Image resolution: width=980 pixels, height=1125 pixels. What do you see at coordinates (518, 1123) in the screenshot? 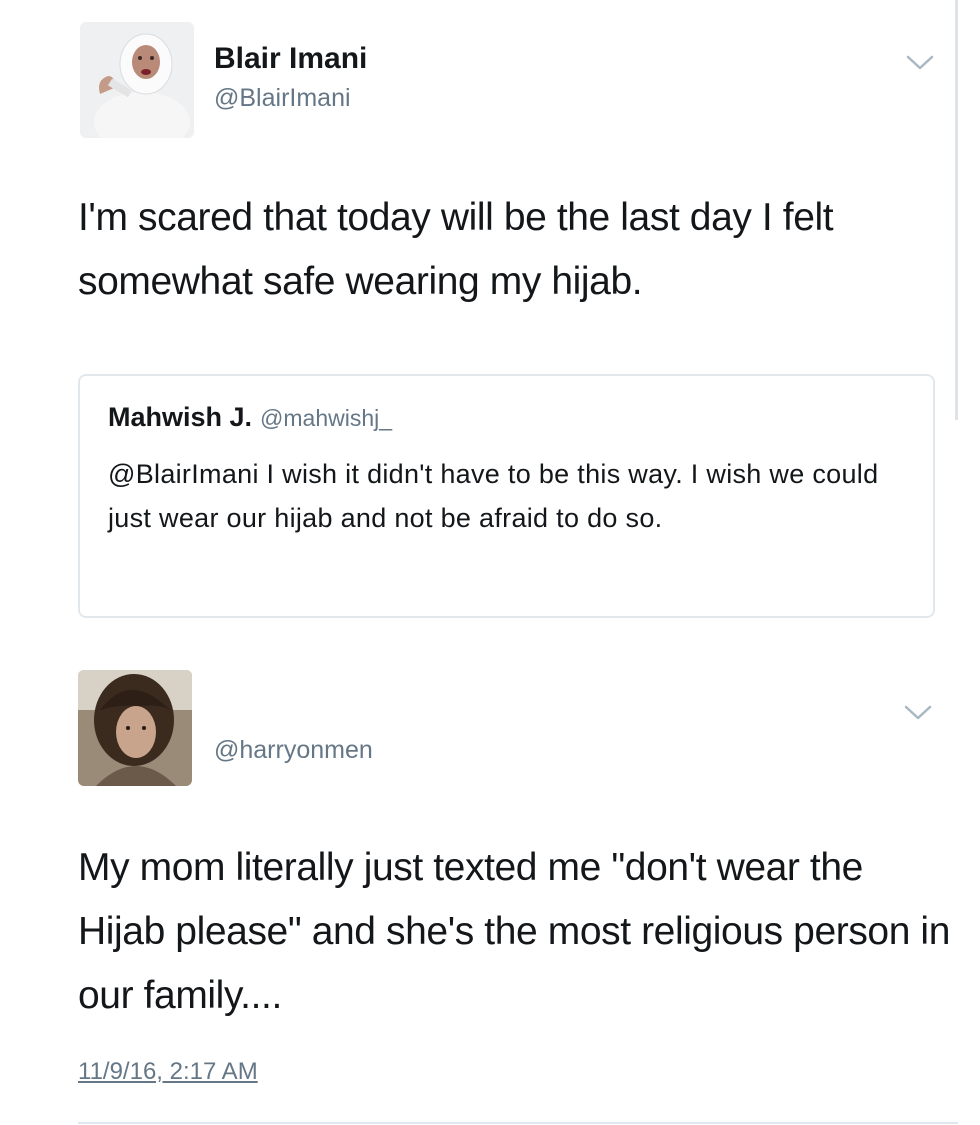
I see `tweet-divider` at bounding box center [518, 1123].